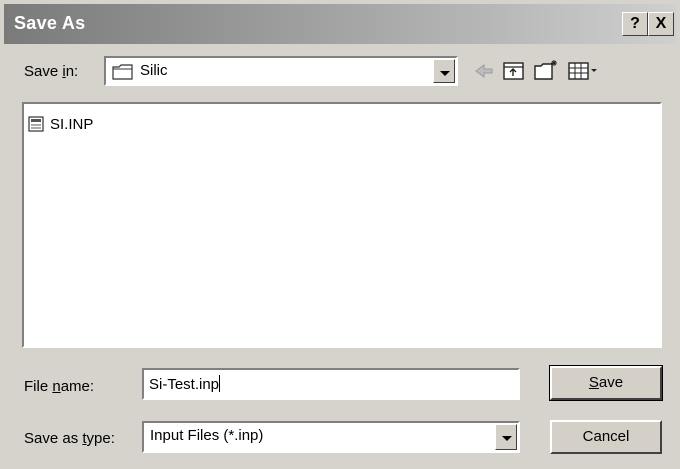 The height and width of the screenshot is (469, 680). I want to click on save-as-type-label: Save as type:, so click(69, 438).